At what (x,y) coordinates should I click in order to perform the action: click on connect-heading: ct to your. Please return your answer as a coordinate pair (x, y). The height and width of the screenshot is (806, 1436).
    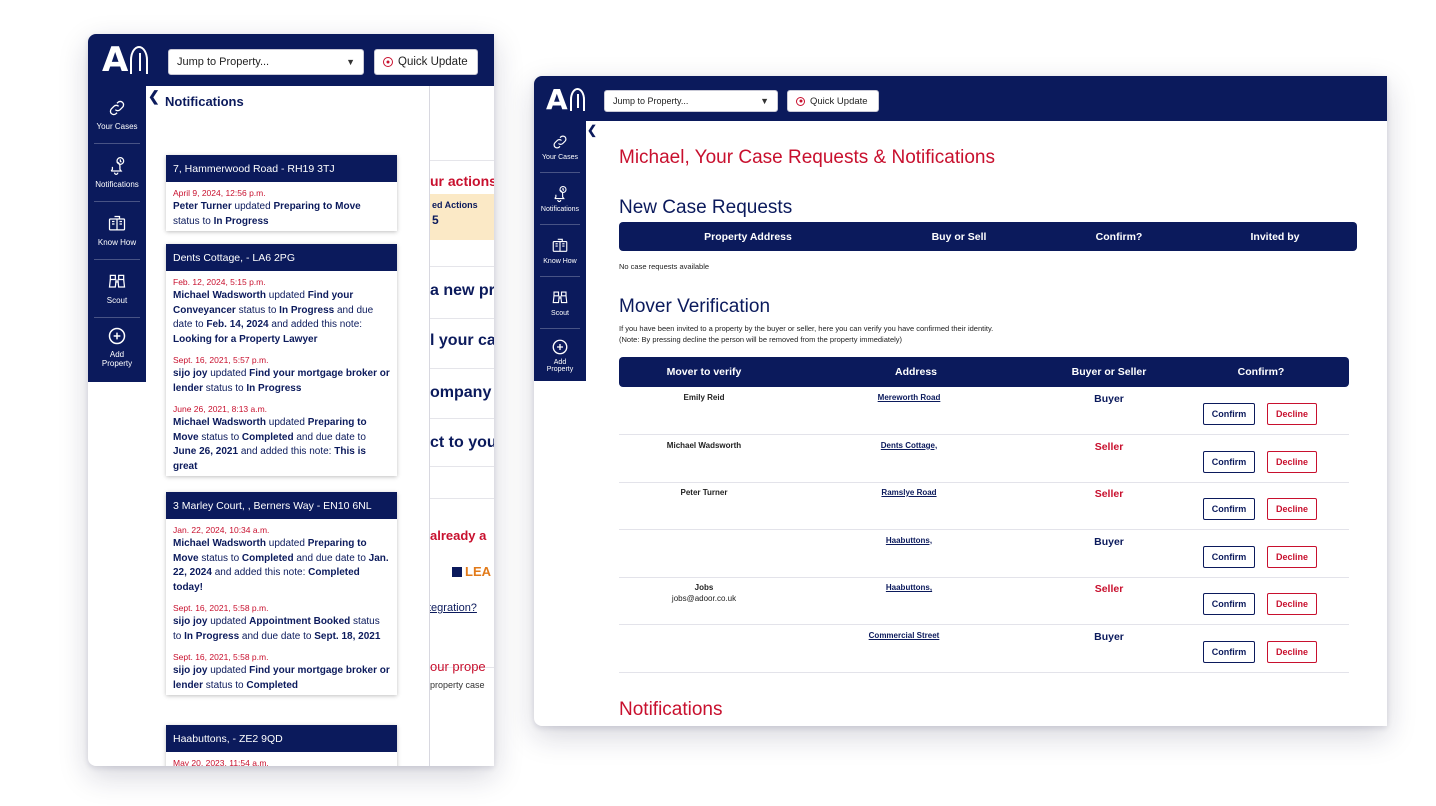
    Looking at the image, I should click on (462, 442).